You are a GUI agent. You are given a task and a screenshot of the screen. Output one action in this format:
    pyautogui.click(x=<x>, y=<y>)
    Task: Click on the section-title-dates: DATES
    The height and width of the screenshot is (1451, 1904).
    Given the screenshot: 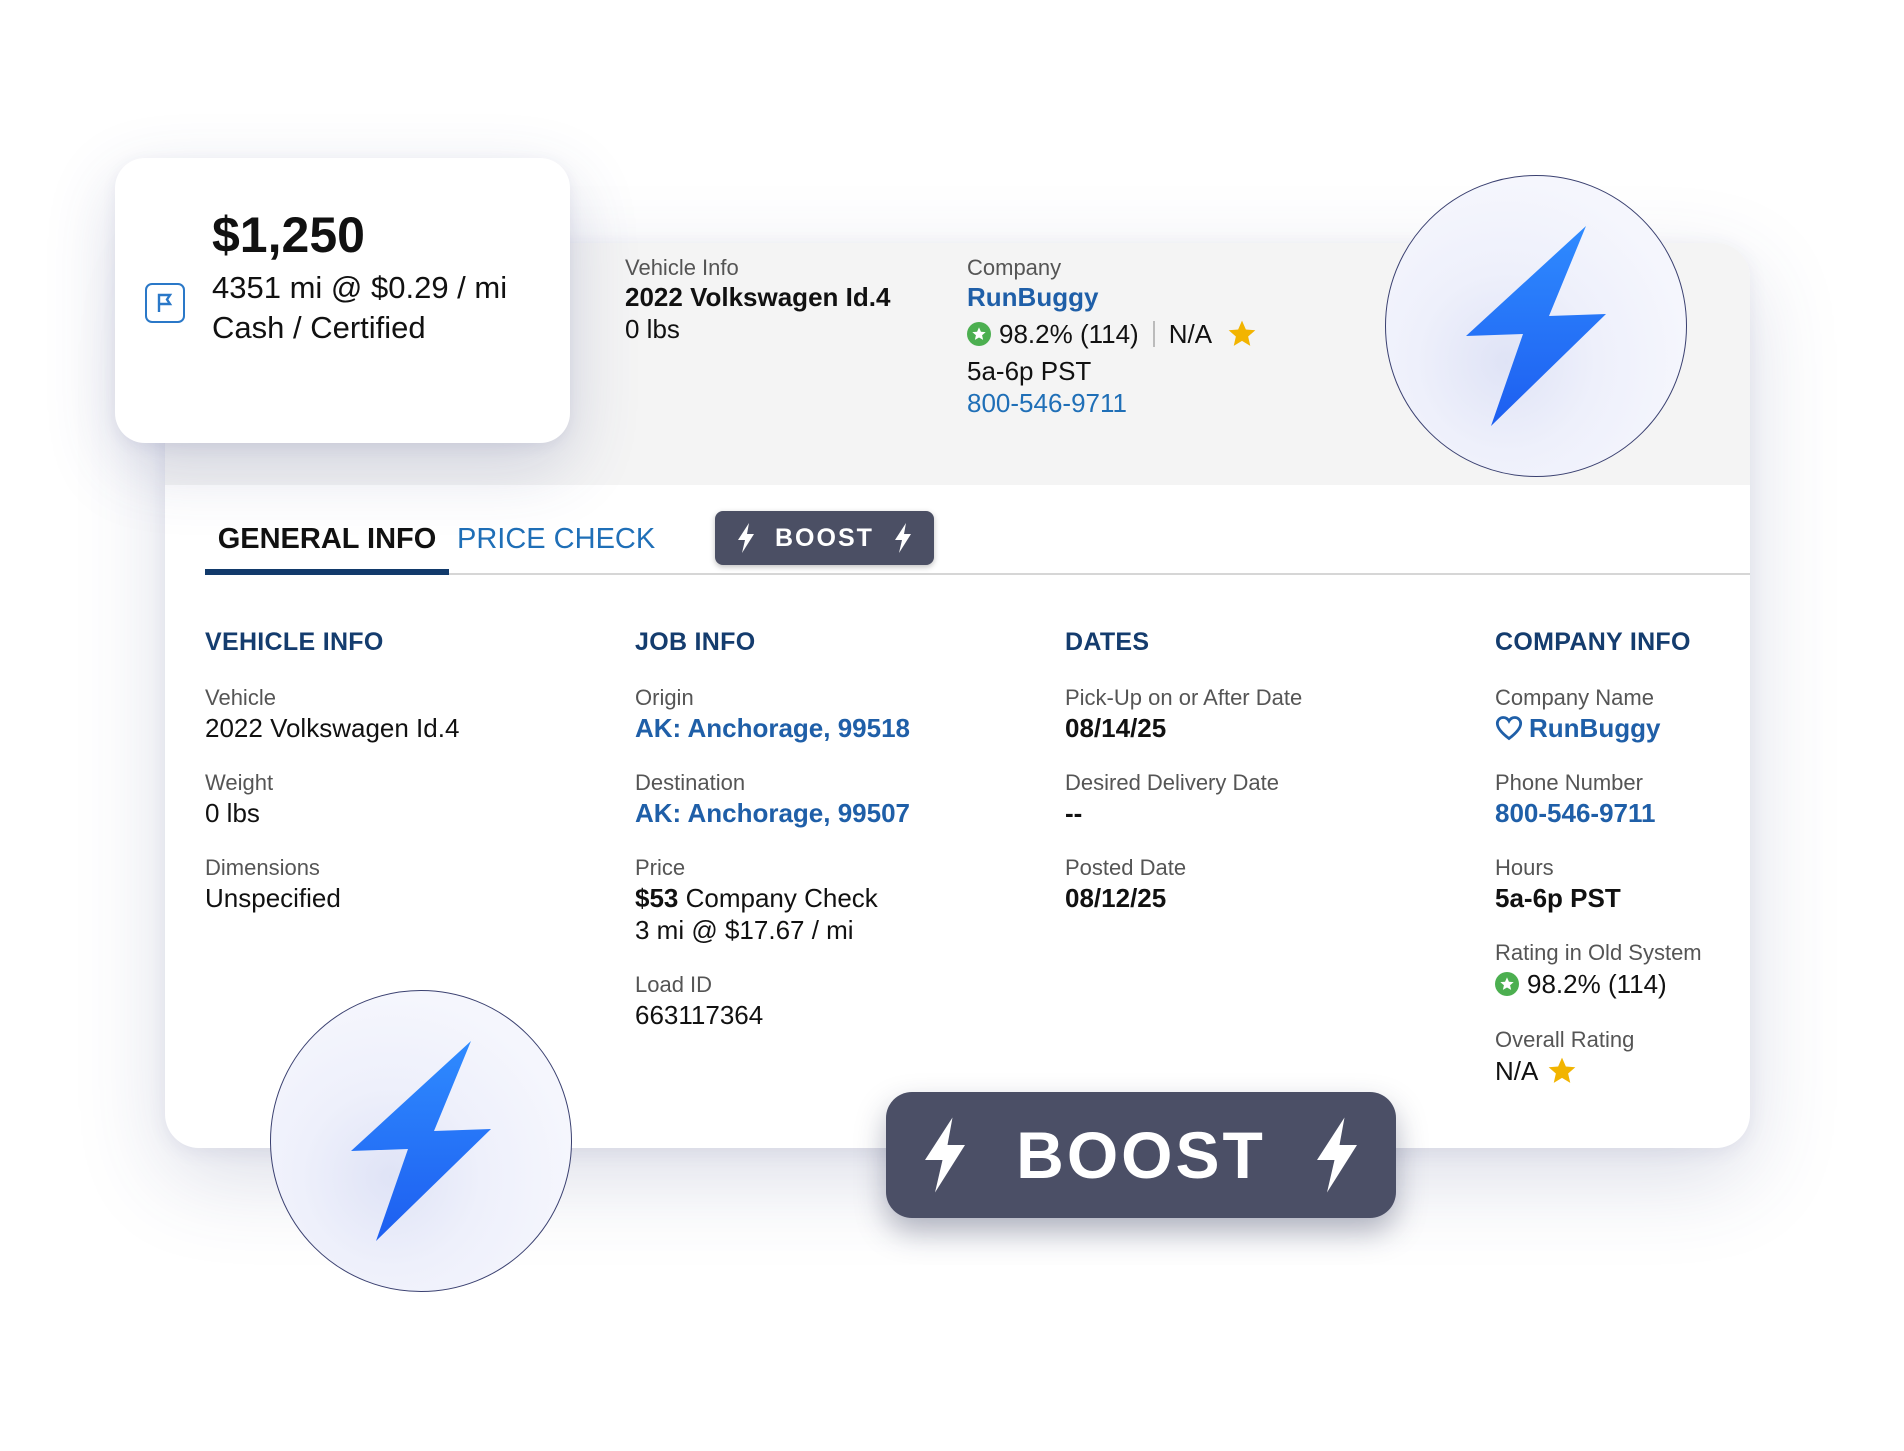 What is the action you would take?
    pyautogui.click(x=1107, y=642)
    